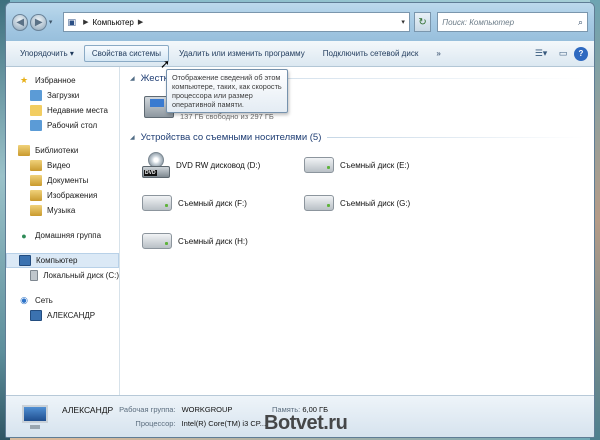  What do you see at coordinates (580, 22) in the screenshot?
I see `search-icon: ⌕` at bounding box center [580, 22].